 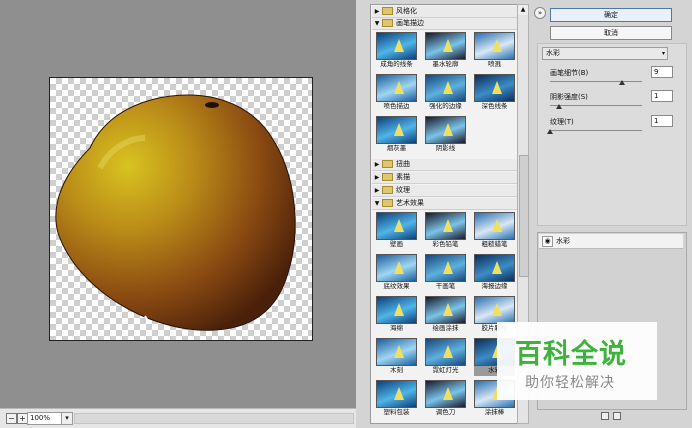 I want to click on scroll-up-icon: ▲, so click(x=523, y=10).